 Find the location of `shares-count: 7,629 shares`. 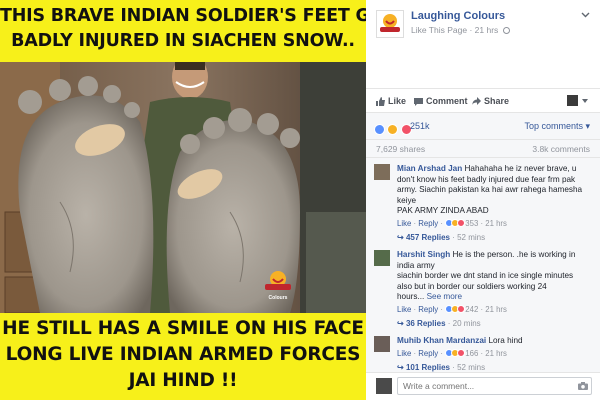

shares-count: 7,629 shares is located at coordinates (400, 149).